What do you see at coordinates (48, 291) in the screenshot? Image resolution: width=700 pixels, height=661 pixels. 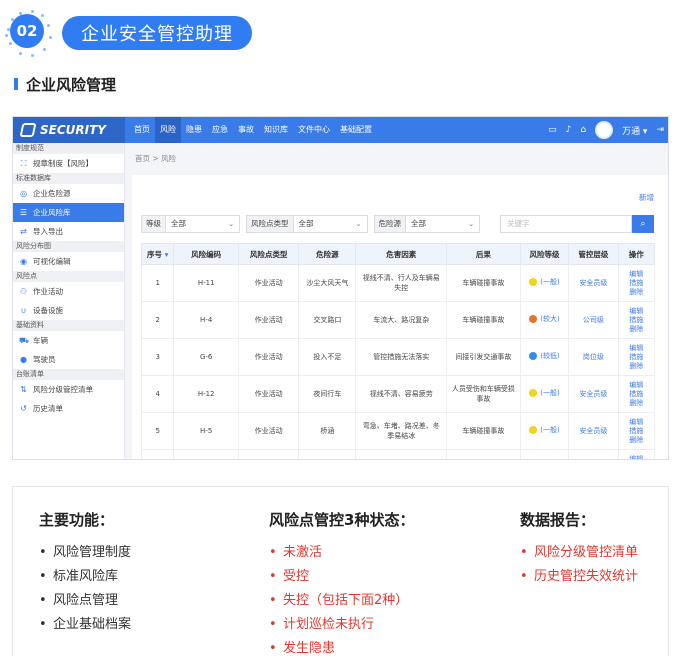 I see `sidebar-item-label: 作业活动` at bounding box center [48, 291].